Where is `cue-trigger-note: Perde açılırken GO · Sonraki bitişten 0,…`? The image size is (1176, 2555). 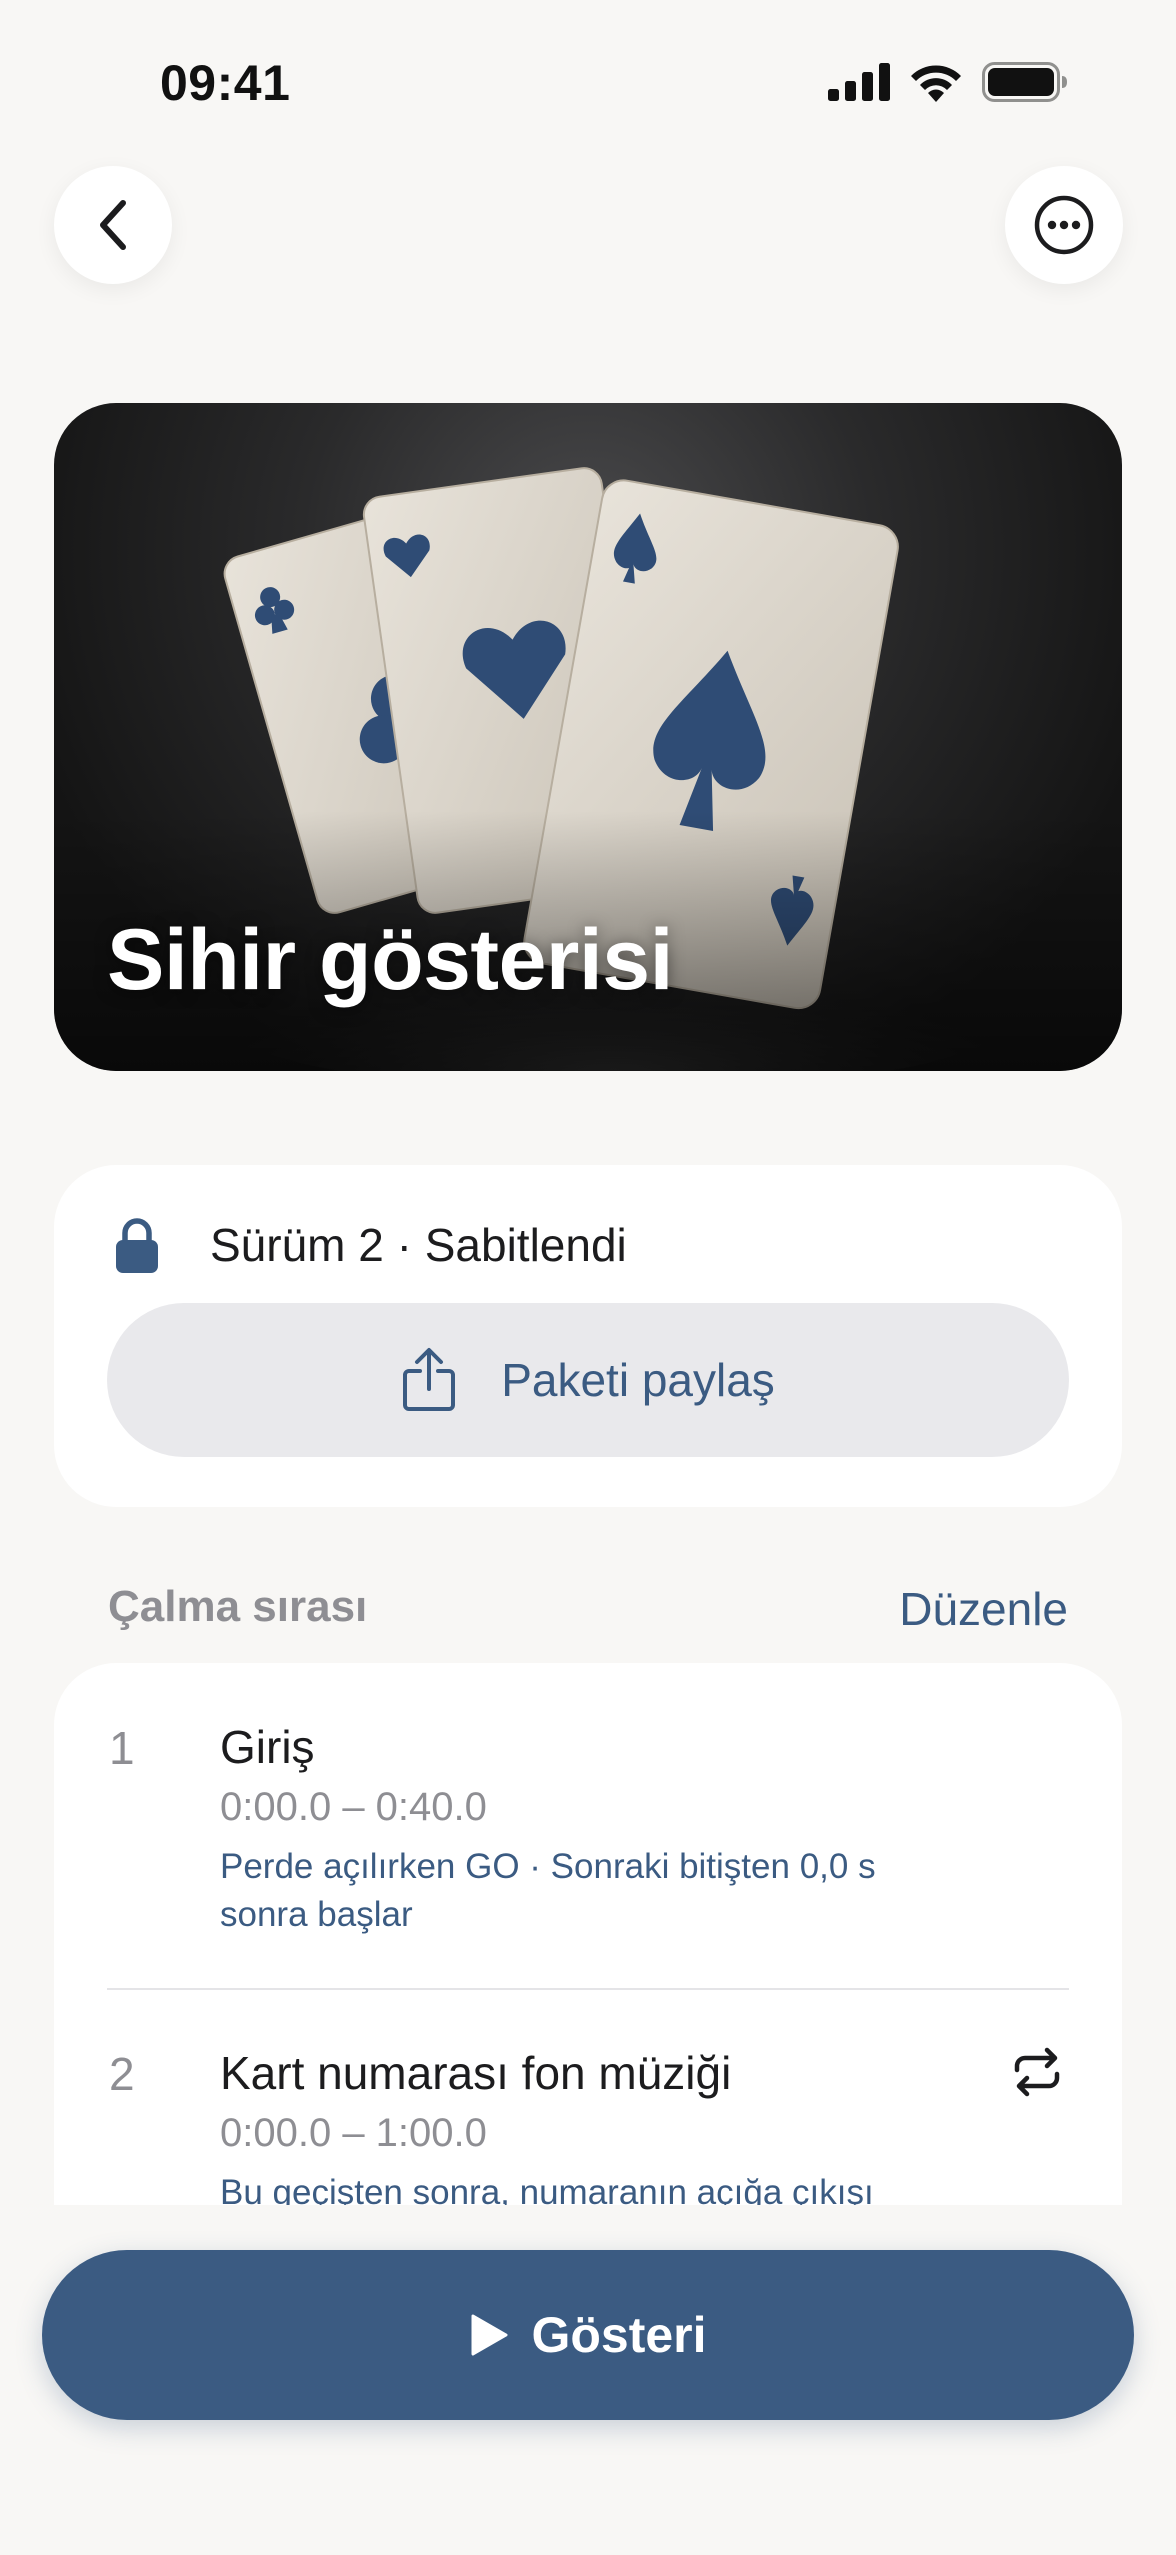
cue-trigger-note: Perde açılırken GO · Sonraki bitişten 0,… is located at coordinates (548, 1890).